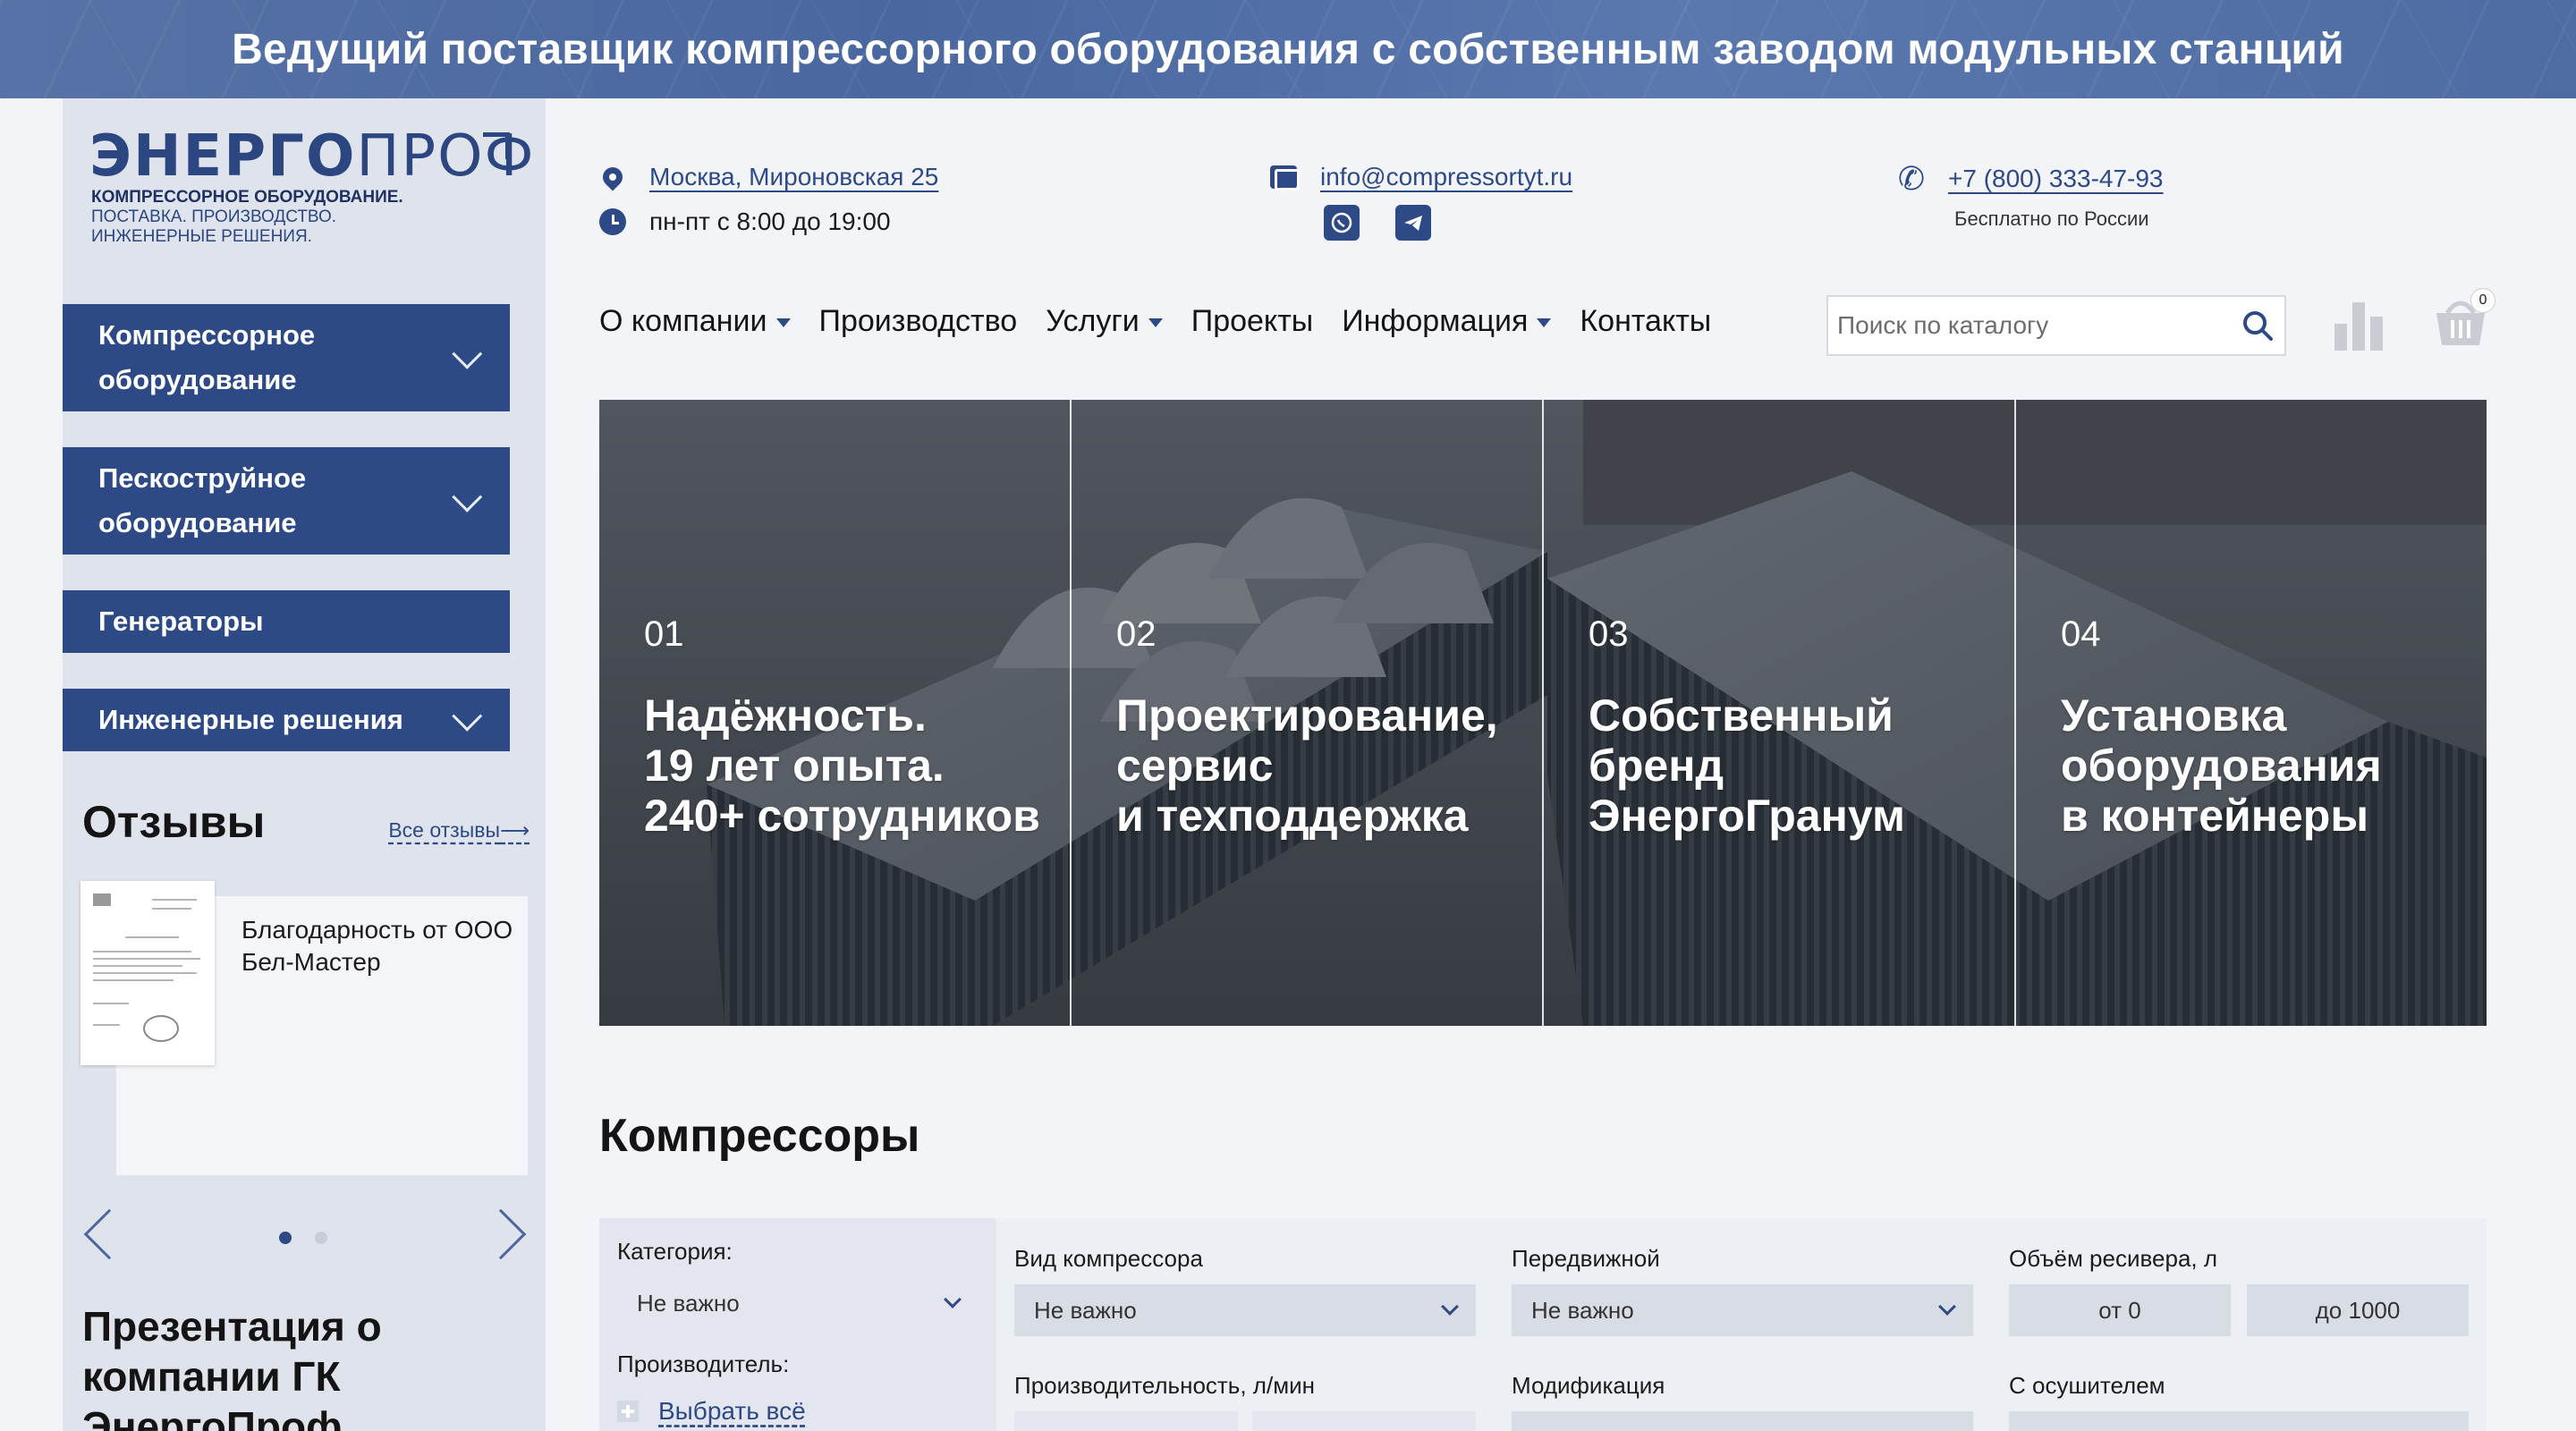  I want to click on phone-link: +7 (800) 333-47-93, so click(2056, 179).